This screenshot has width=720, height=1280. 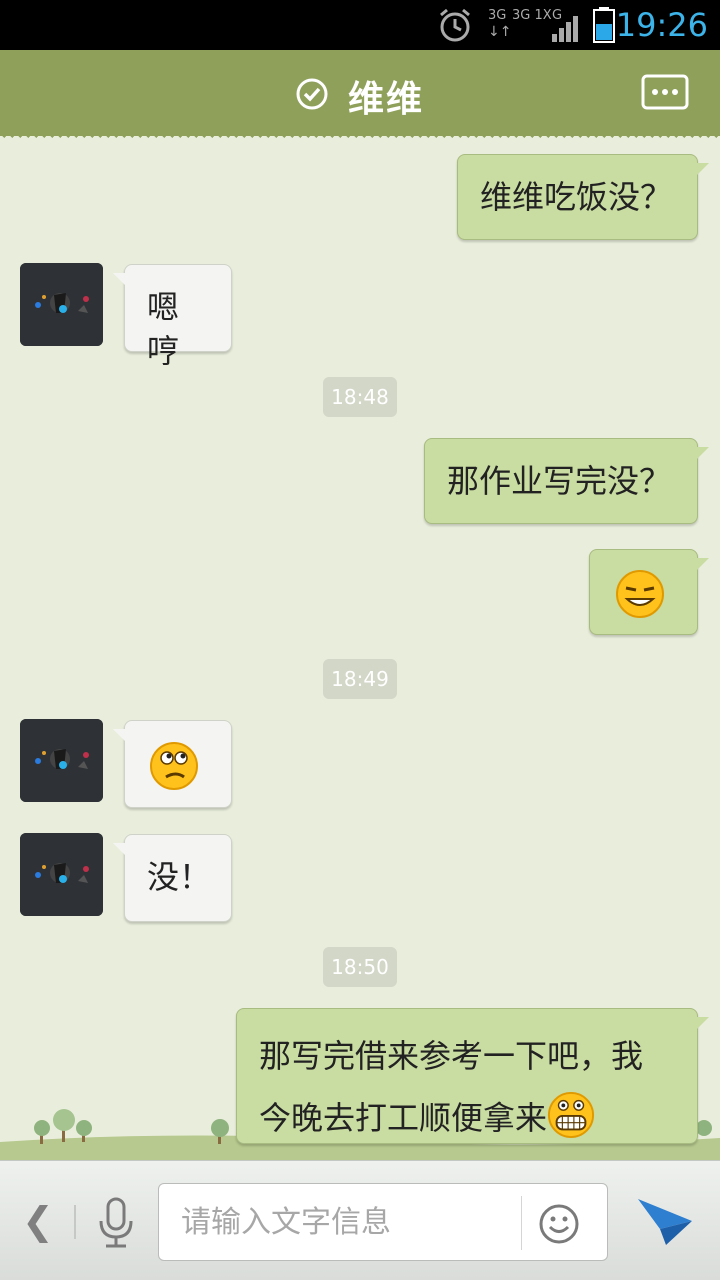 I want to click on input-bar: ❮, so click(x=360, y=1220).